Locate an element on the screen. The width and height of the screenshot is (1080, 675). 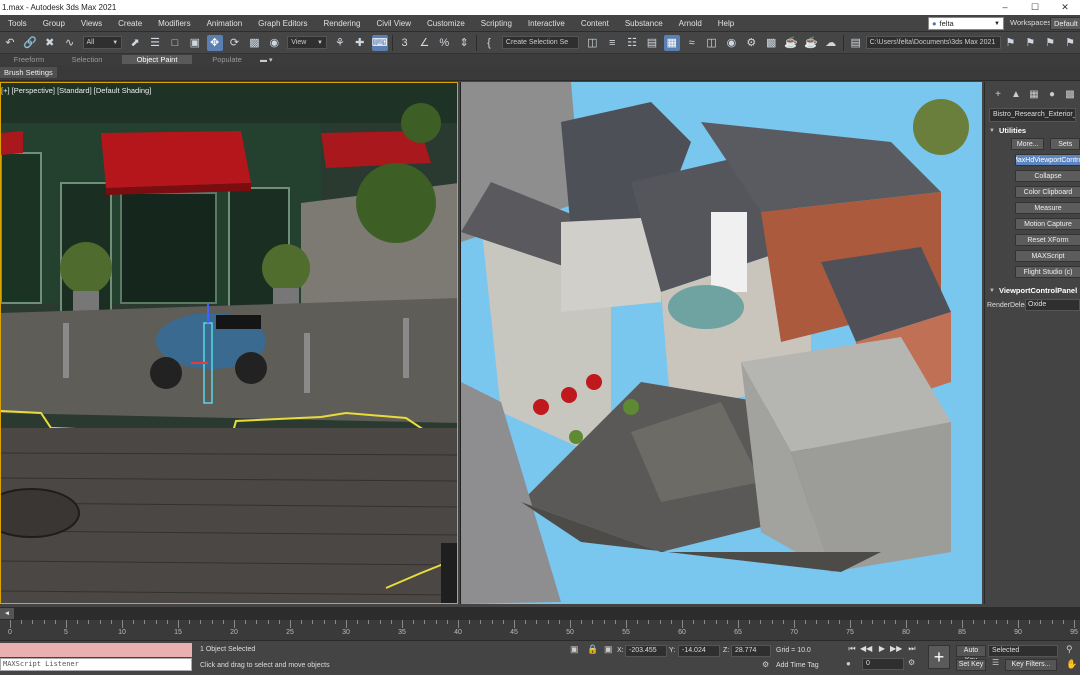
x-coord-field: -203.455 is located at coordinates (646, 651).